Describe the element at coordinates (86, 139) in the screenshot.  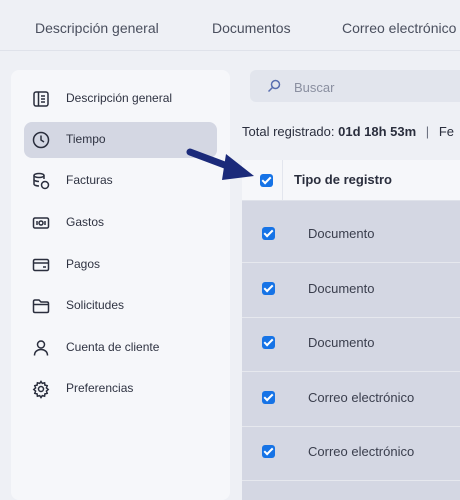
I see `sidebar-item-label: Tiempo` at that location.